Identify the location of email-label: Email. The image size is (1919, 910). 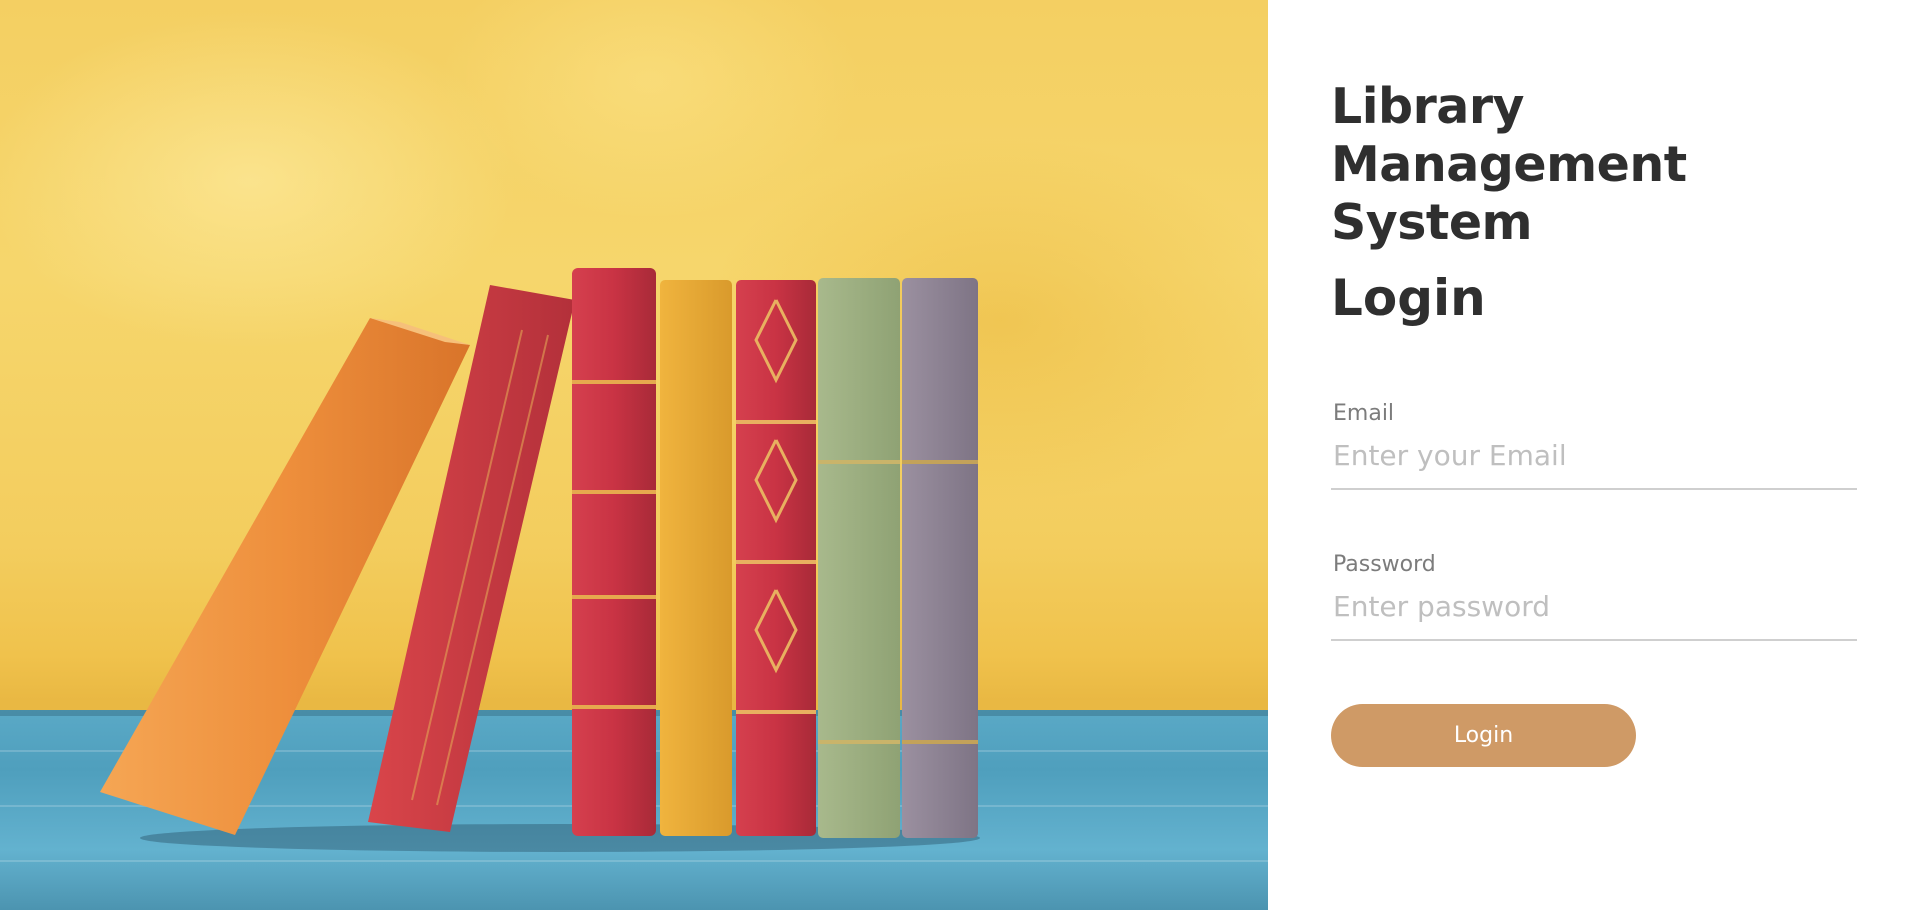
(1364, 413).